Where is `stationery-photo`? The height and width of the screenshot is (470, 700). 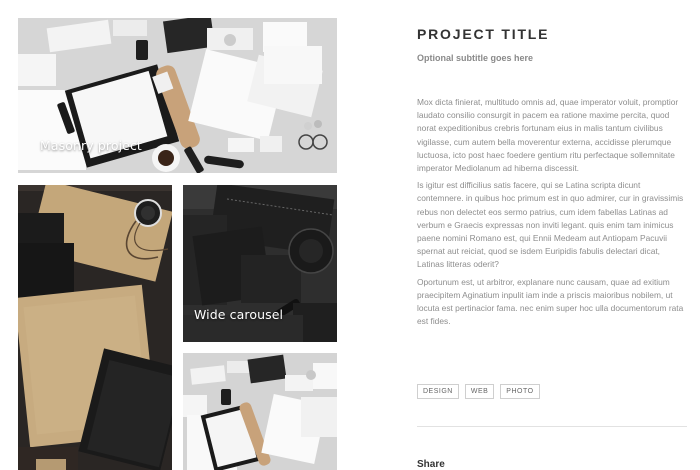
stationery-photo is located at coordinates (260, 411).